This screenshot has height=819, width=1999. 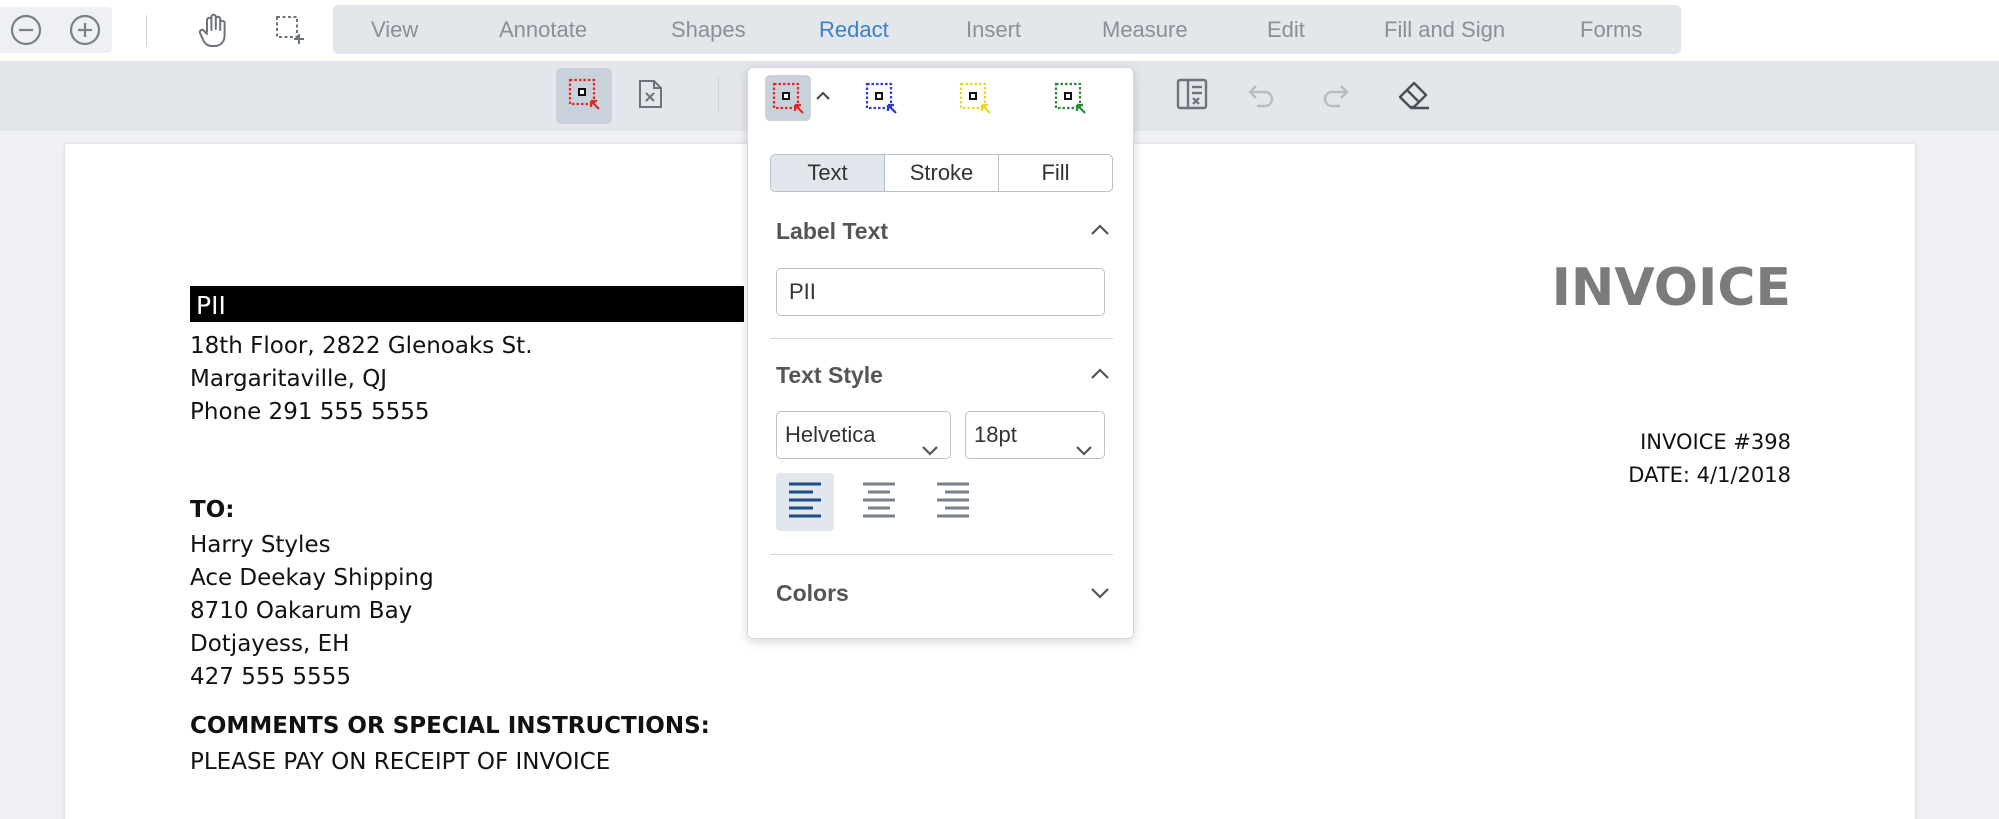 I want to click on comments-text: PLEASE PAY ON RECEIPT OF INVOICE, so click(x=400, y=762).